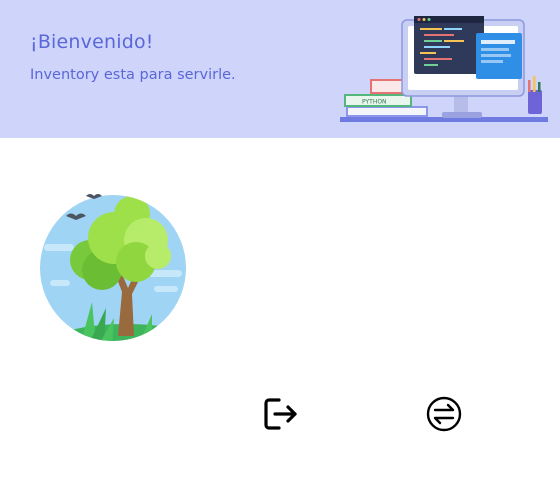  I want to click on profile-avatar, so click(113, 266).